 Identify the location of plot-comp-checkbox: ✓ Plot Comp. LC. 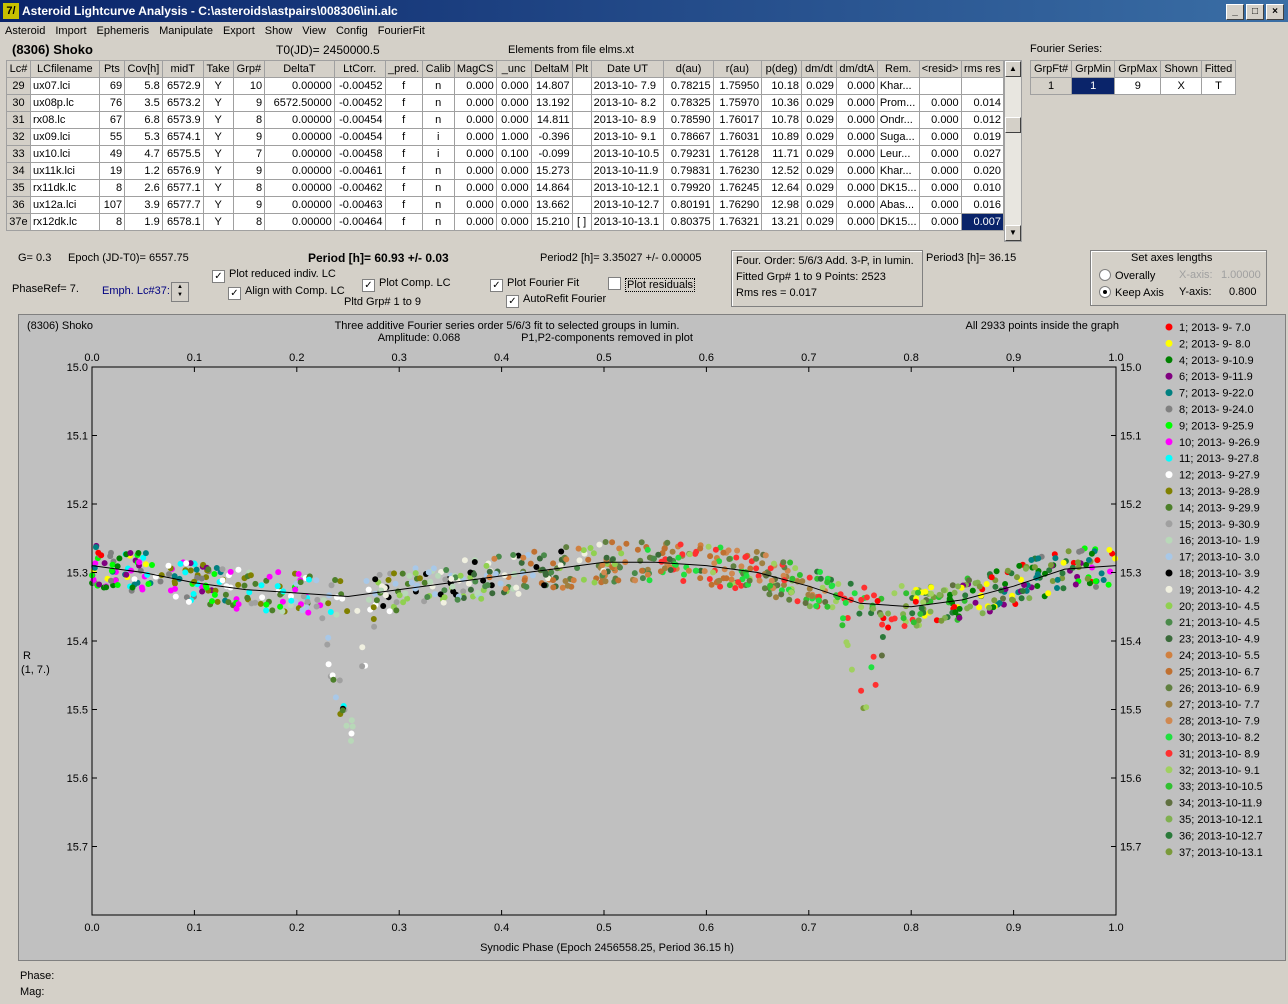
(406, 284).